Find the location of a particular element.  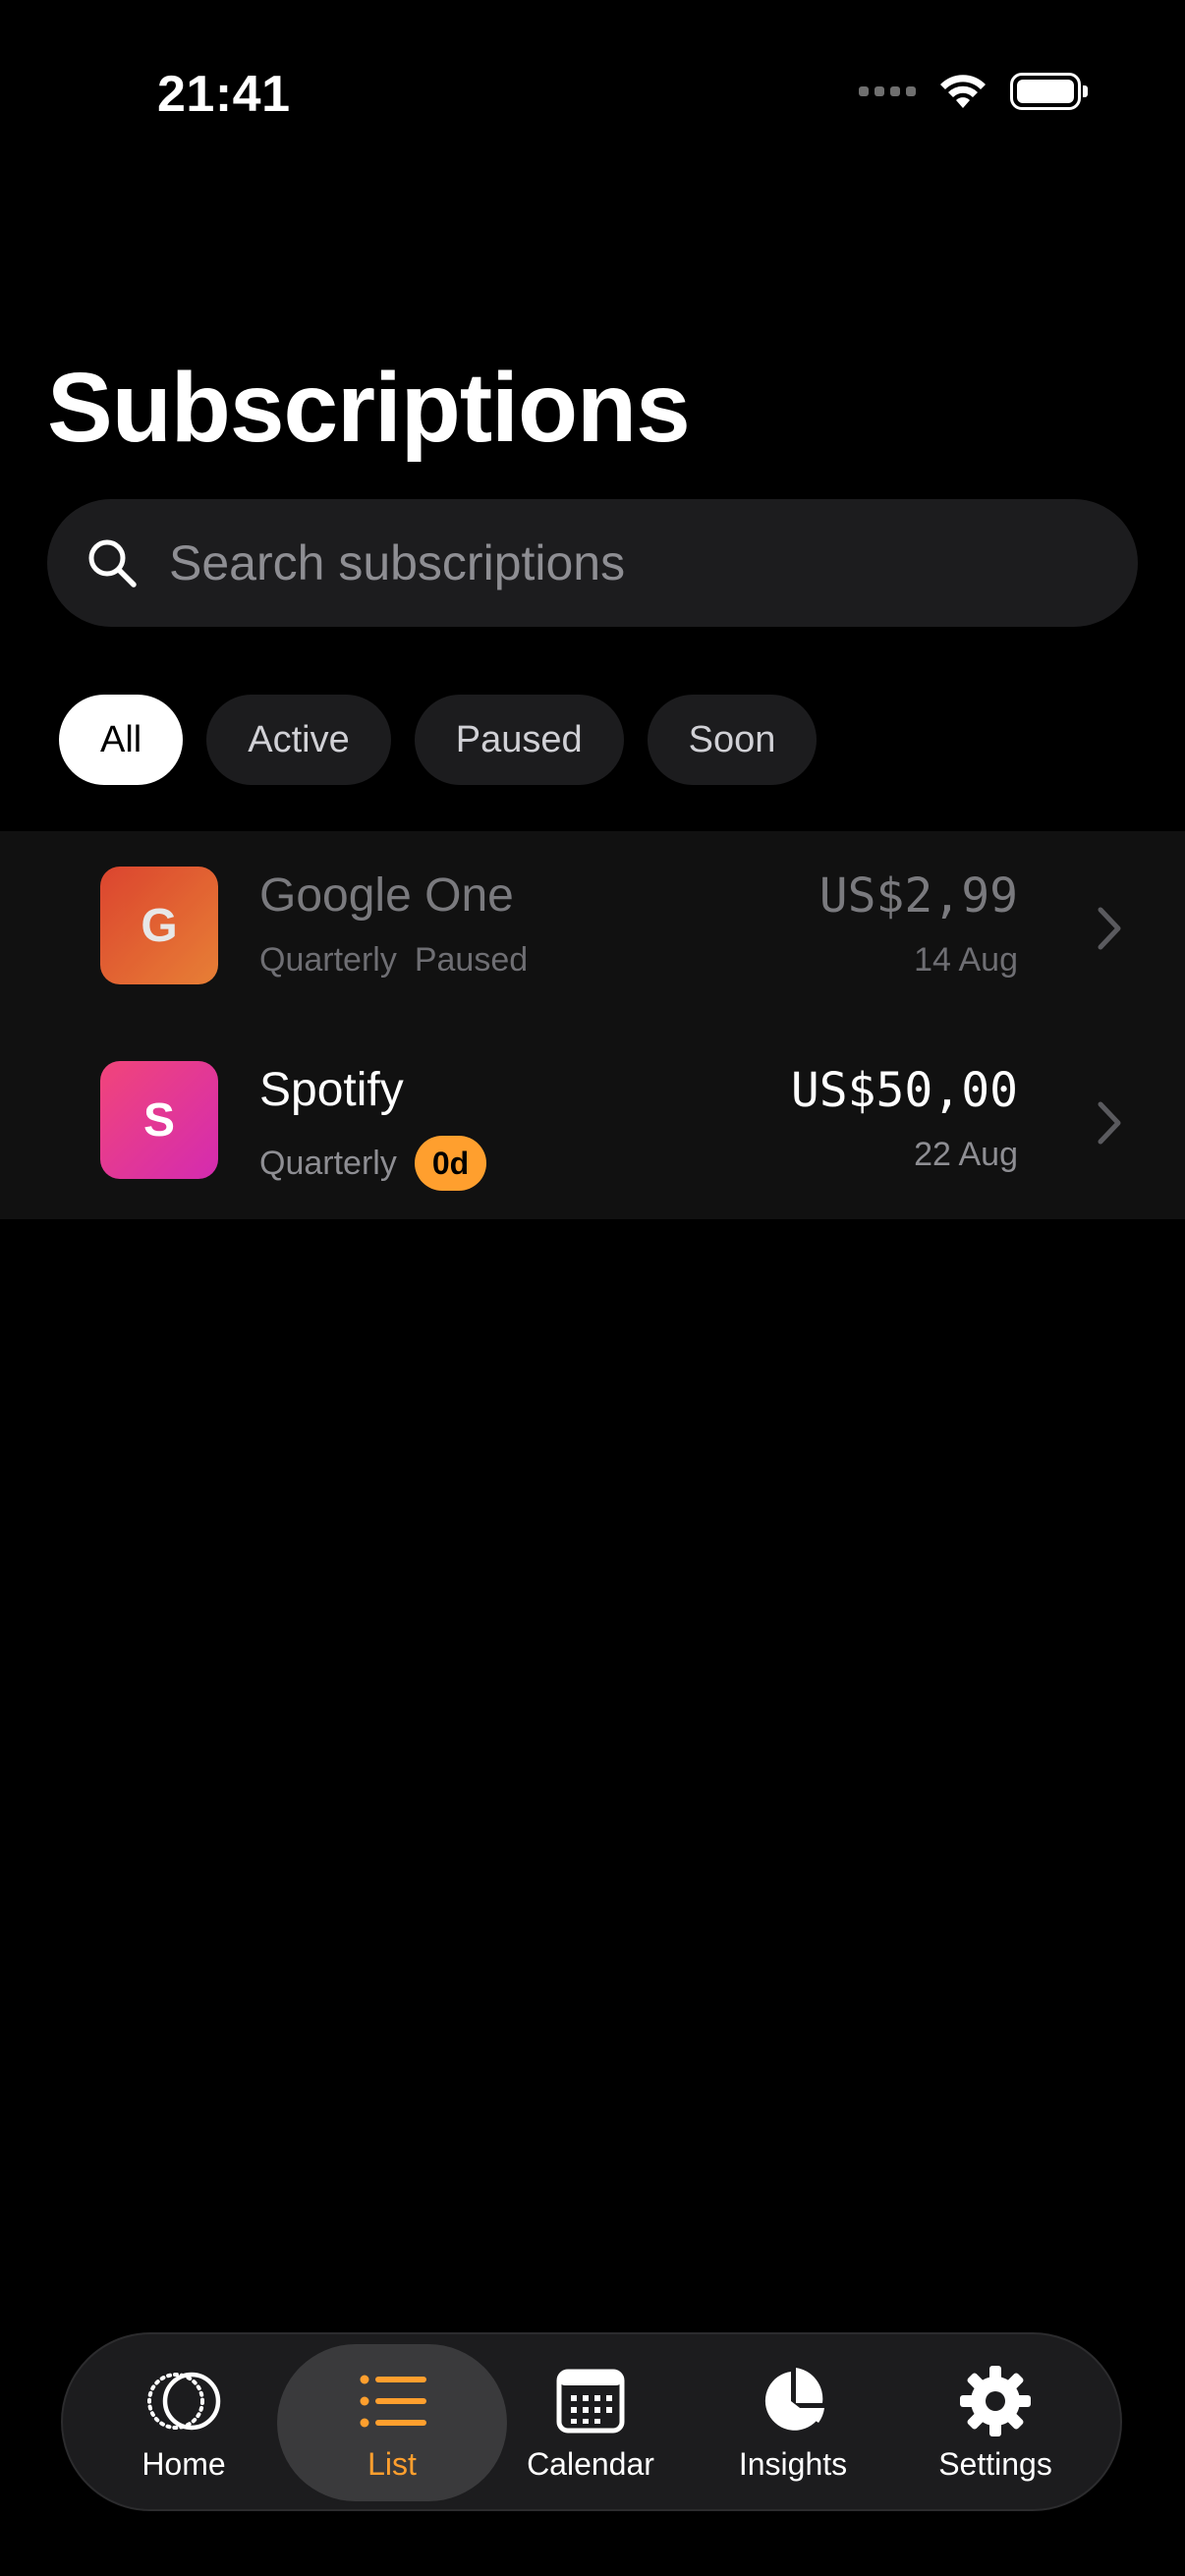

google-one-logo: G is located at coordinates (159, 925).